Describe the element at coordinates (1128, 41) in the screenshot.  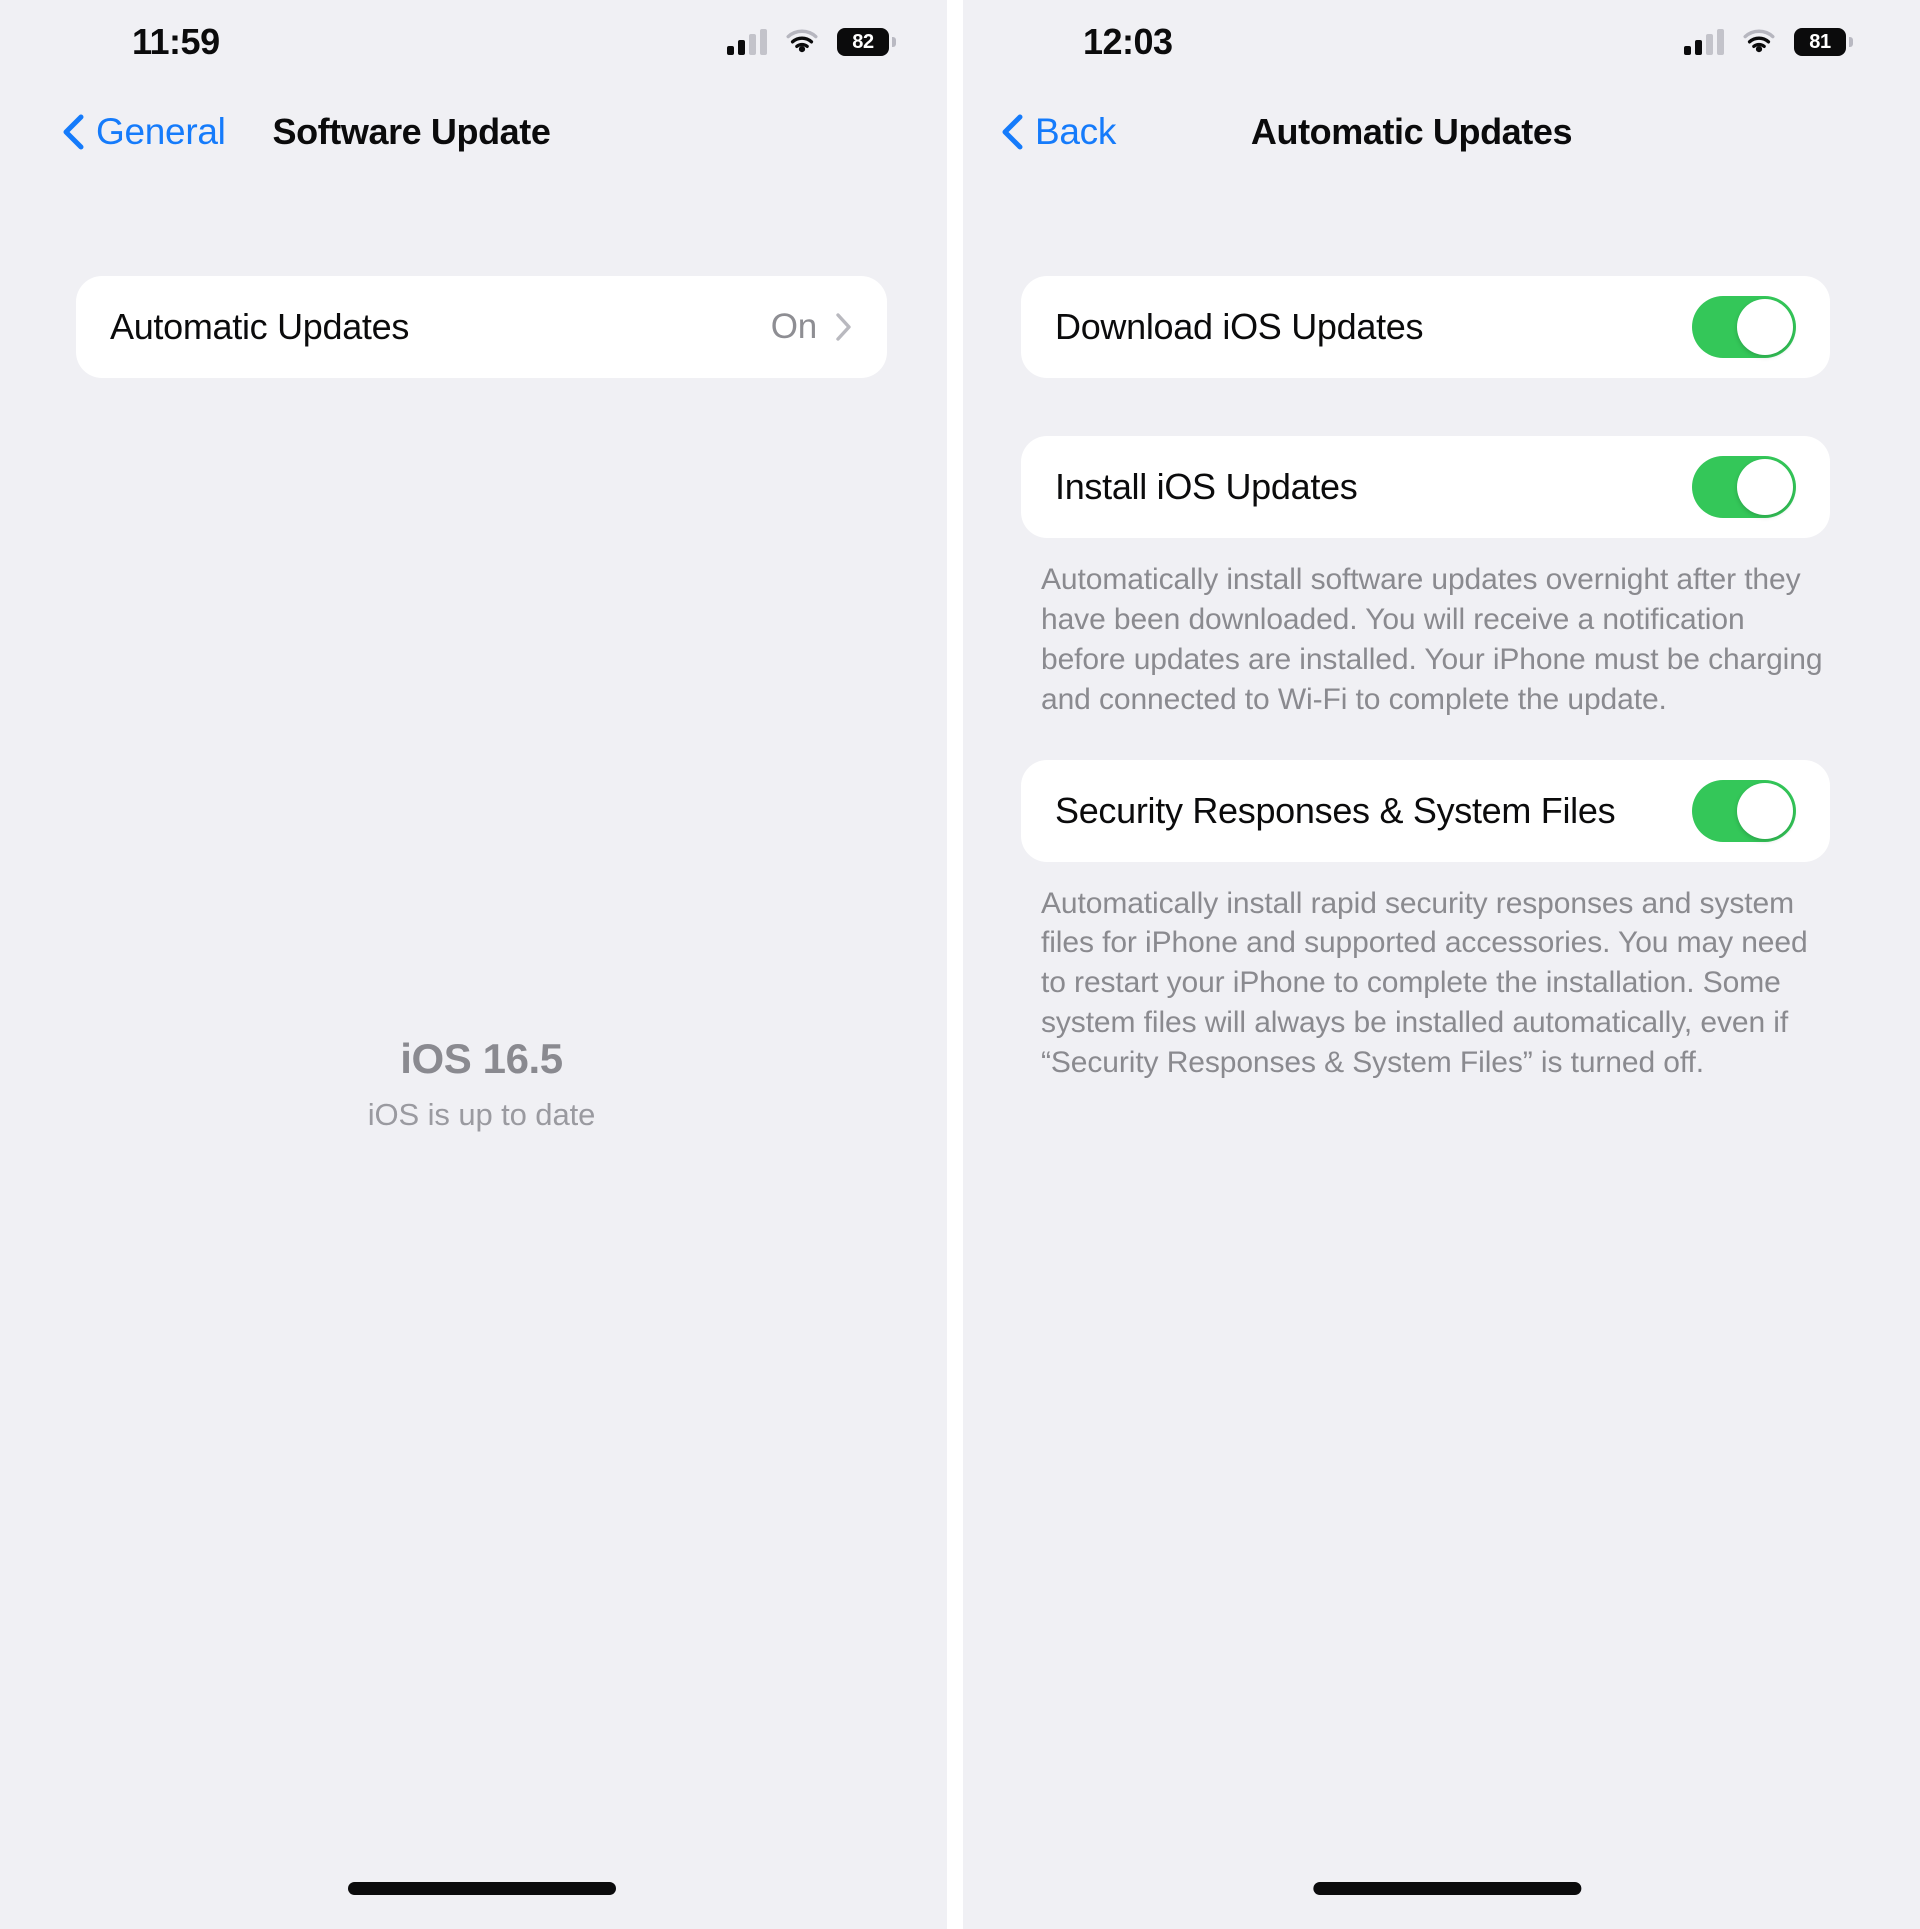
I see `status-bar-time: 12:03` at that location.